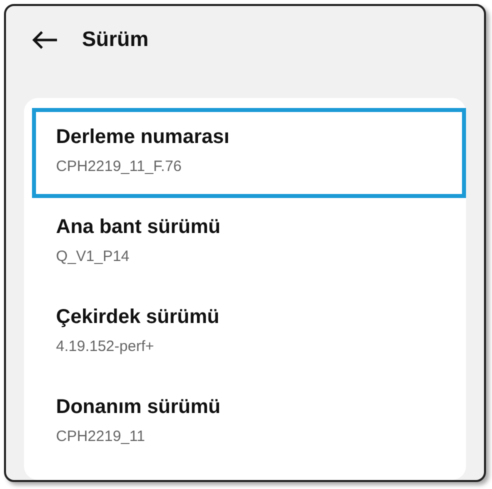 The width and height of the screenshot is (492, 489). I want to click on back-icon, so click(45, 40).